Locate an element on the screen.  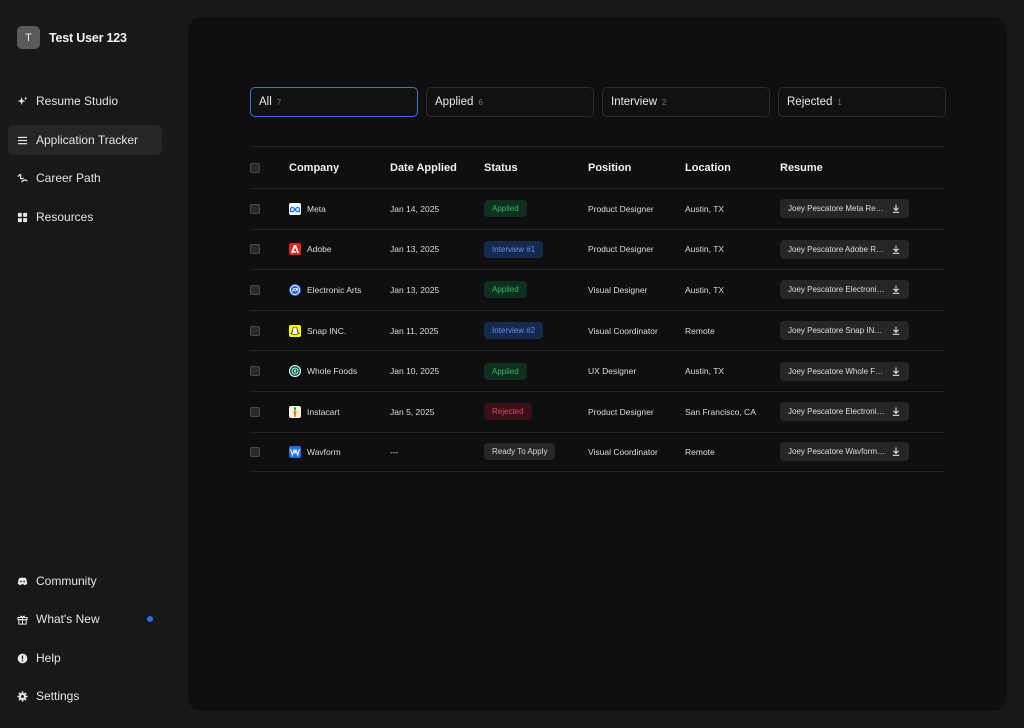
nav-label: Settings is located at coordinates (58, 696).